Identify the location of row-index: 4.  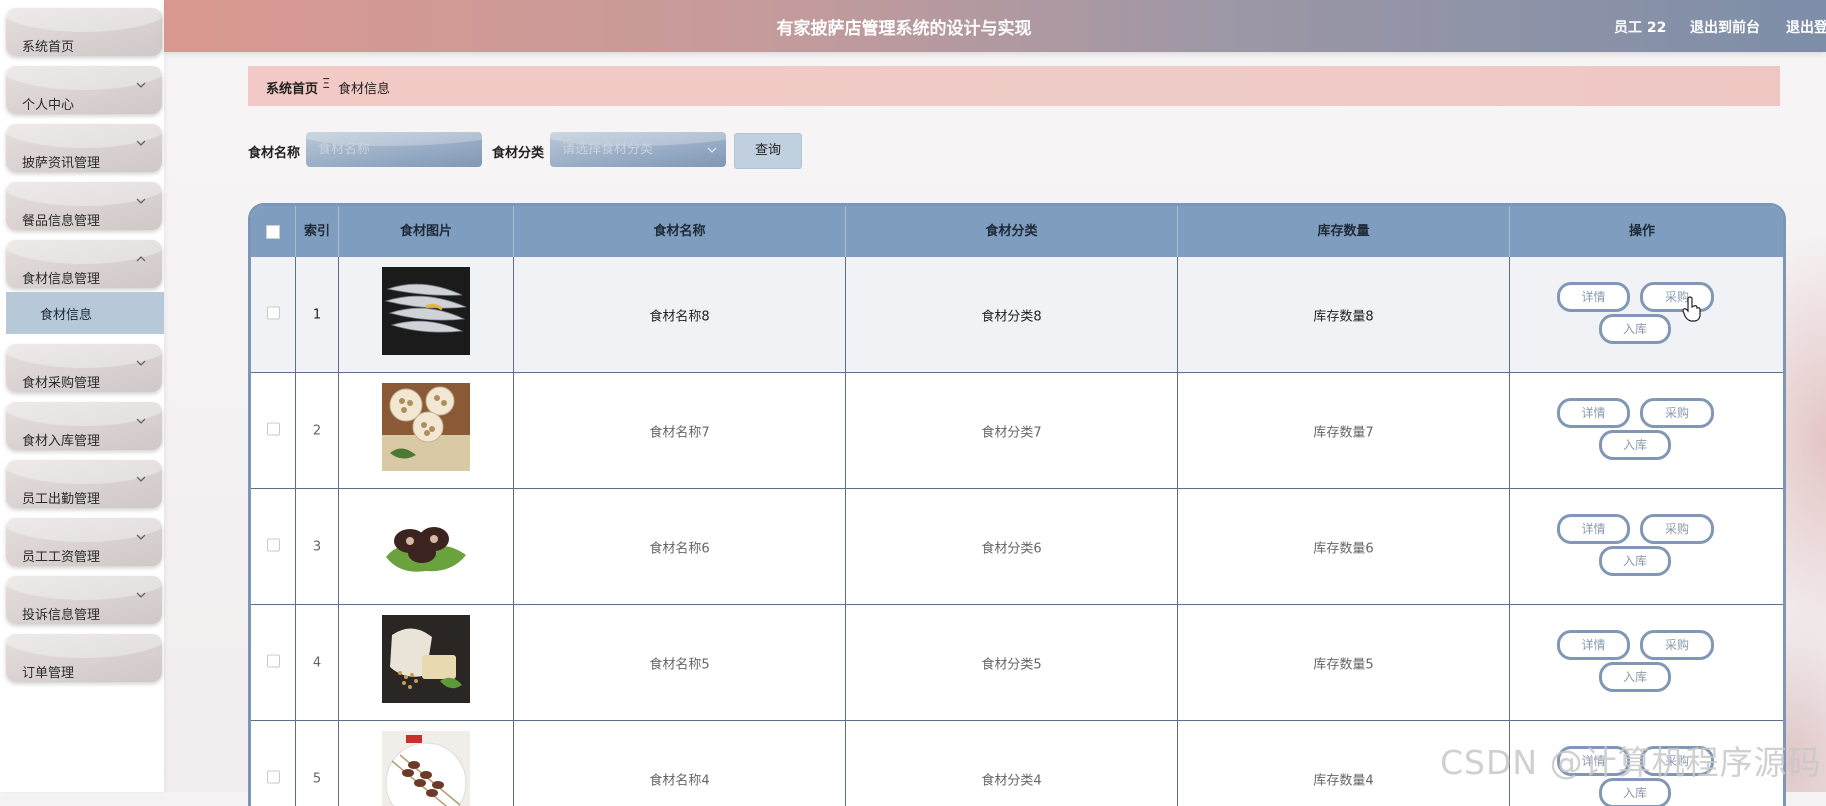
(317, 662).